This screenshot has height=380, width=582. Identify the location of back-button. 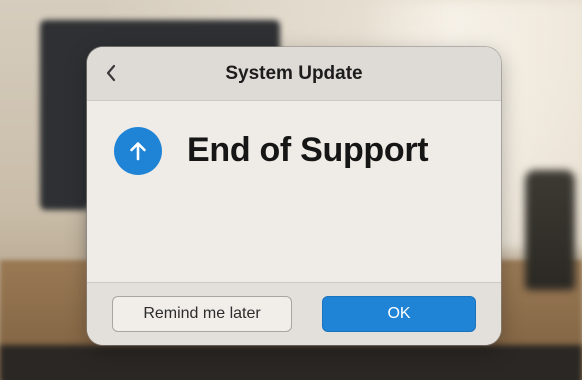
(111, 73).